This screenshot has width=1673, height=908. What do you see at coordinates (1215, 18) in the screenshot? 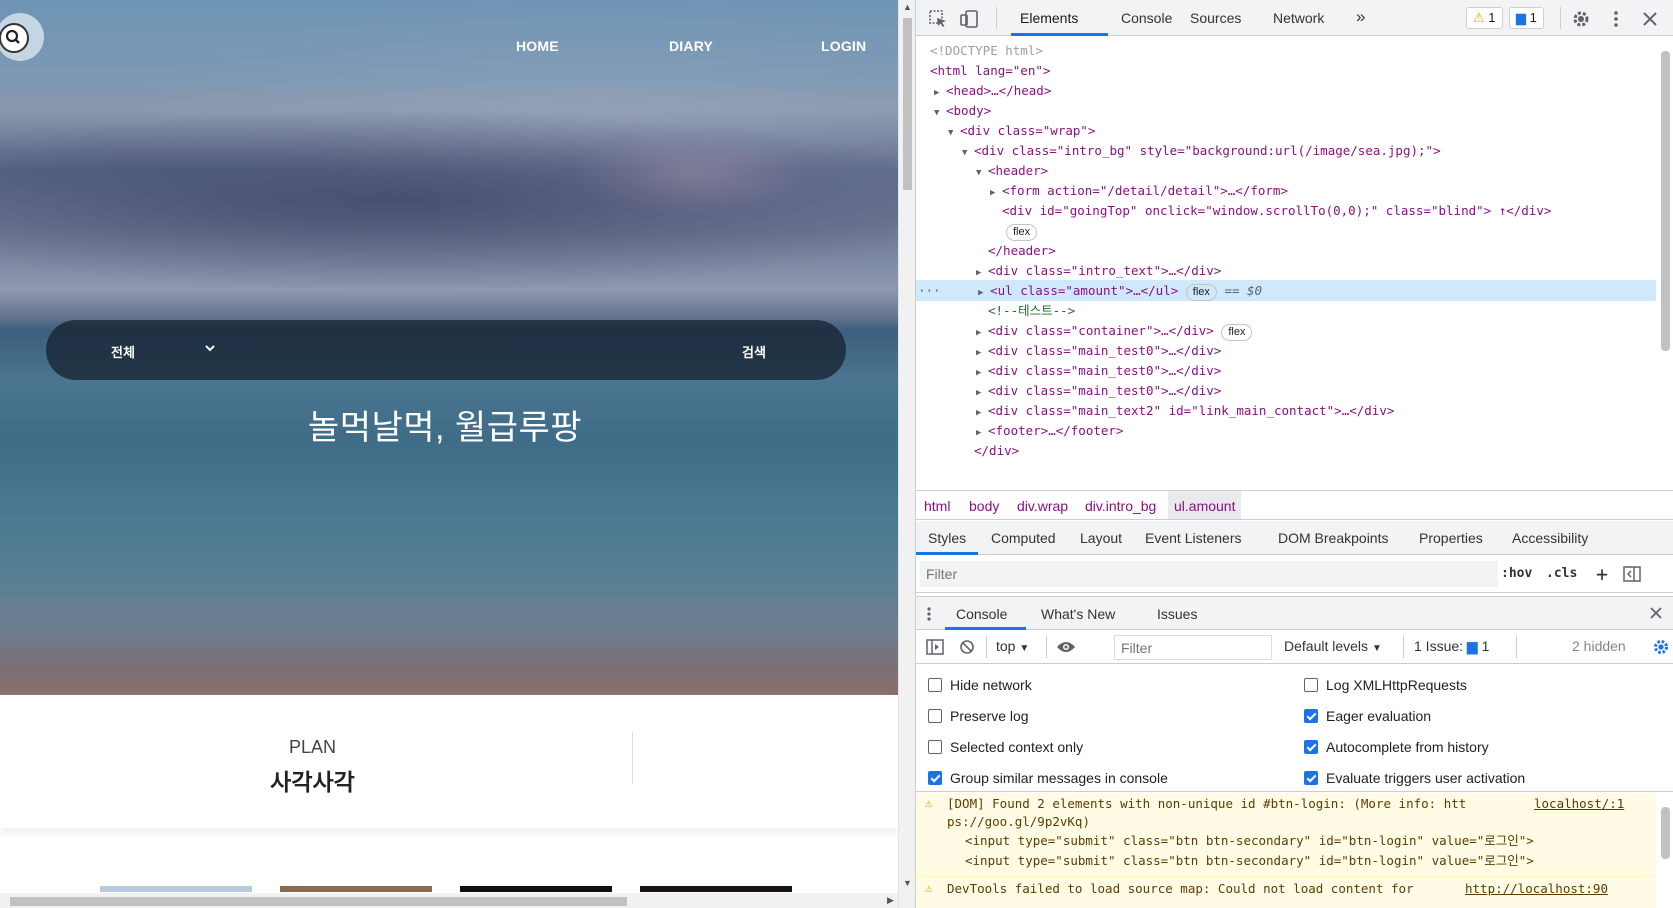
I see `tab-sources: Sources` at bounding box center [1215, 18].